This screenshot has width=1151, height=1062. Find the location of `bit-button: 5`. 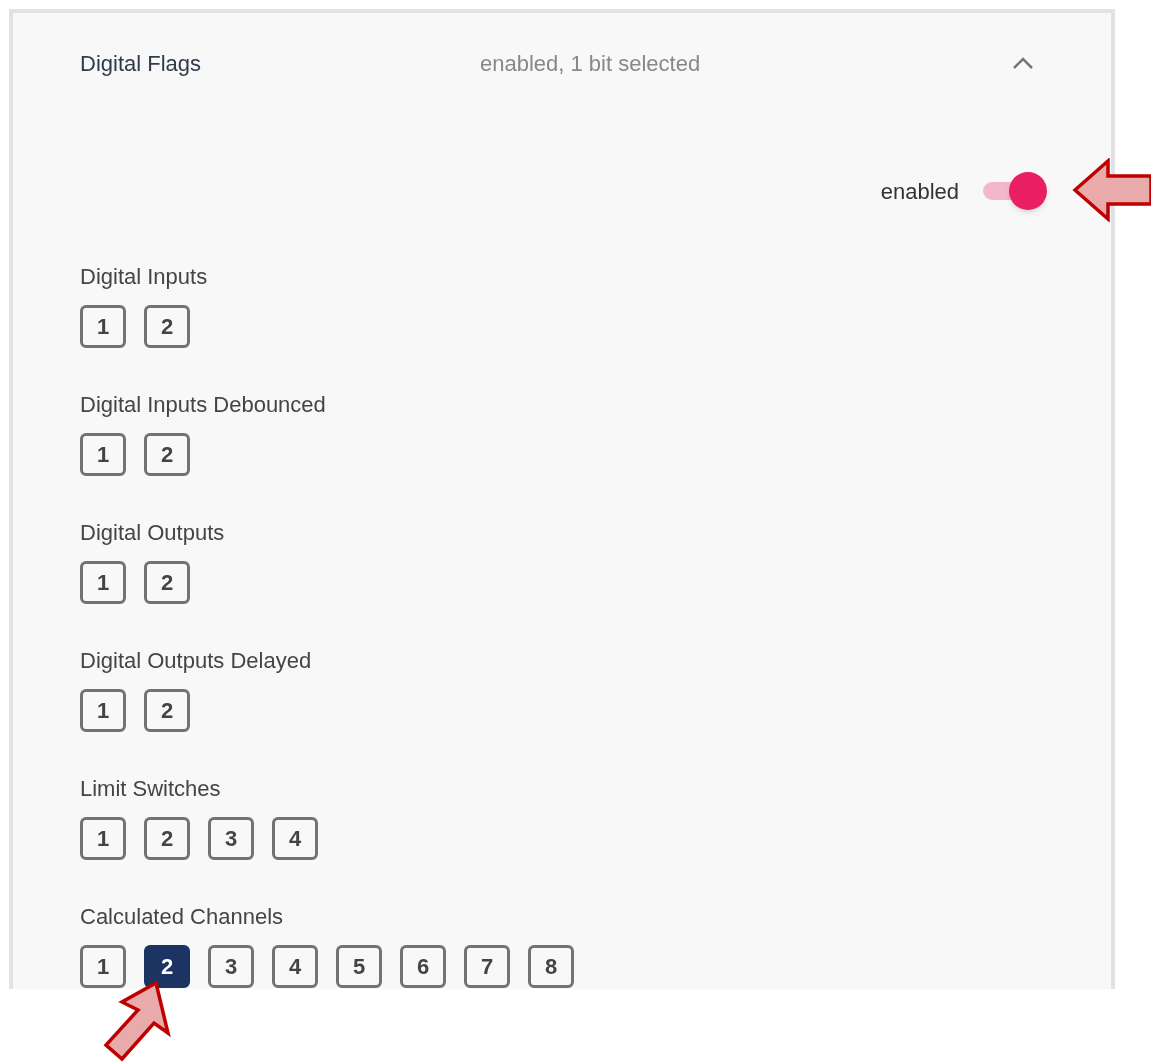

bit-button: 5 is located at coordinates (359, 966).